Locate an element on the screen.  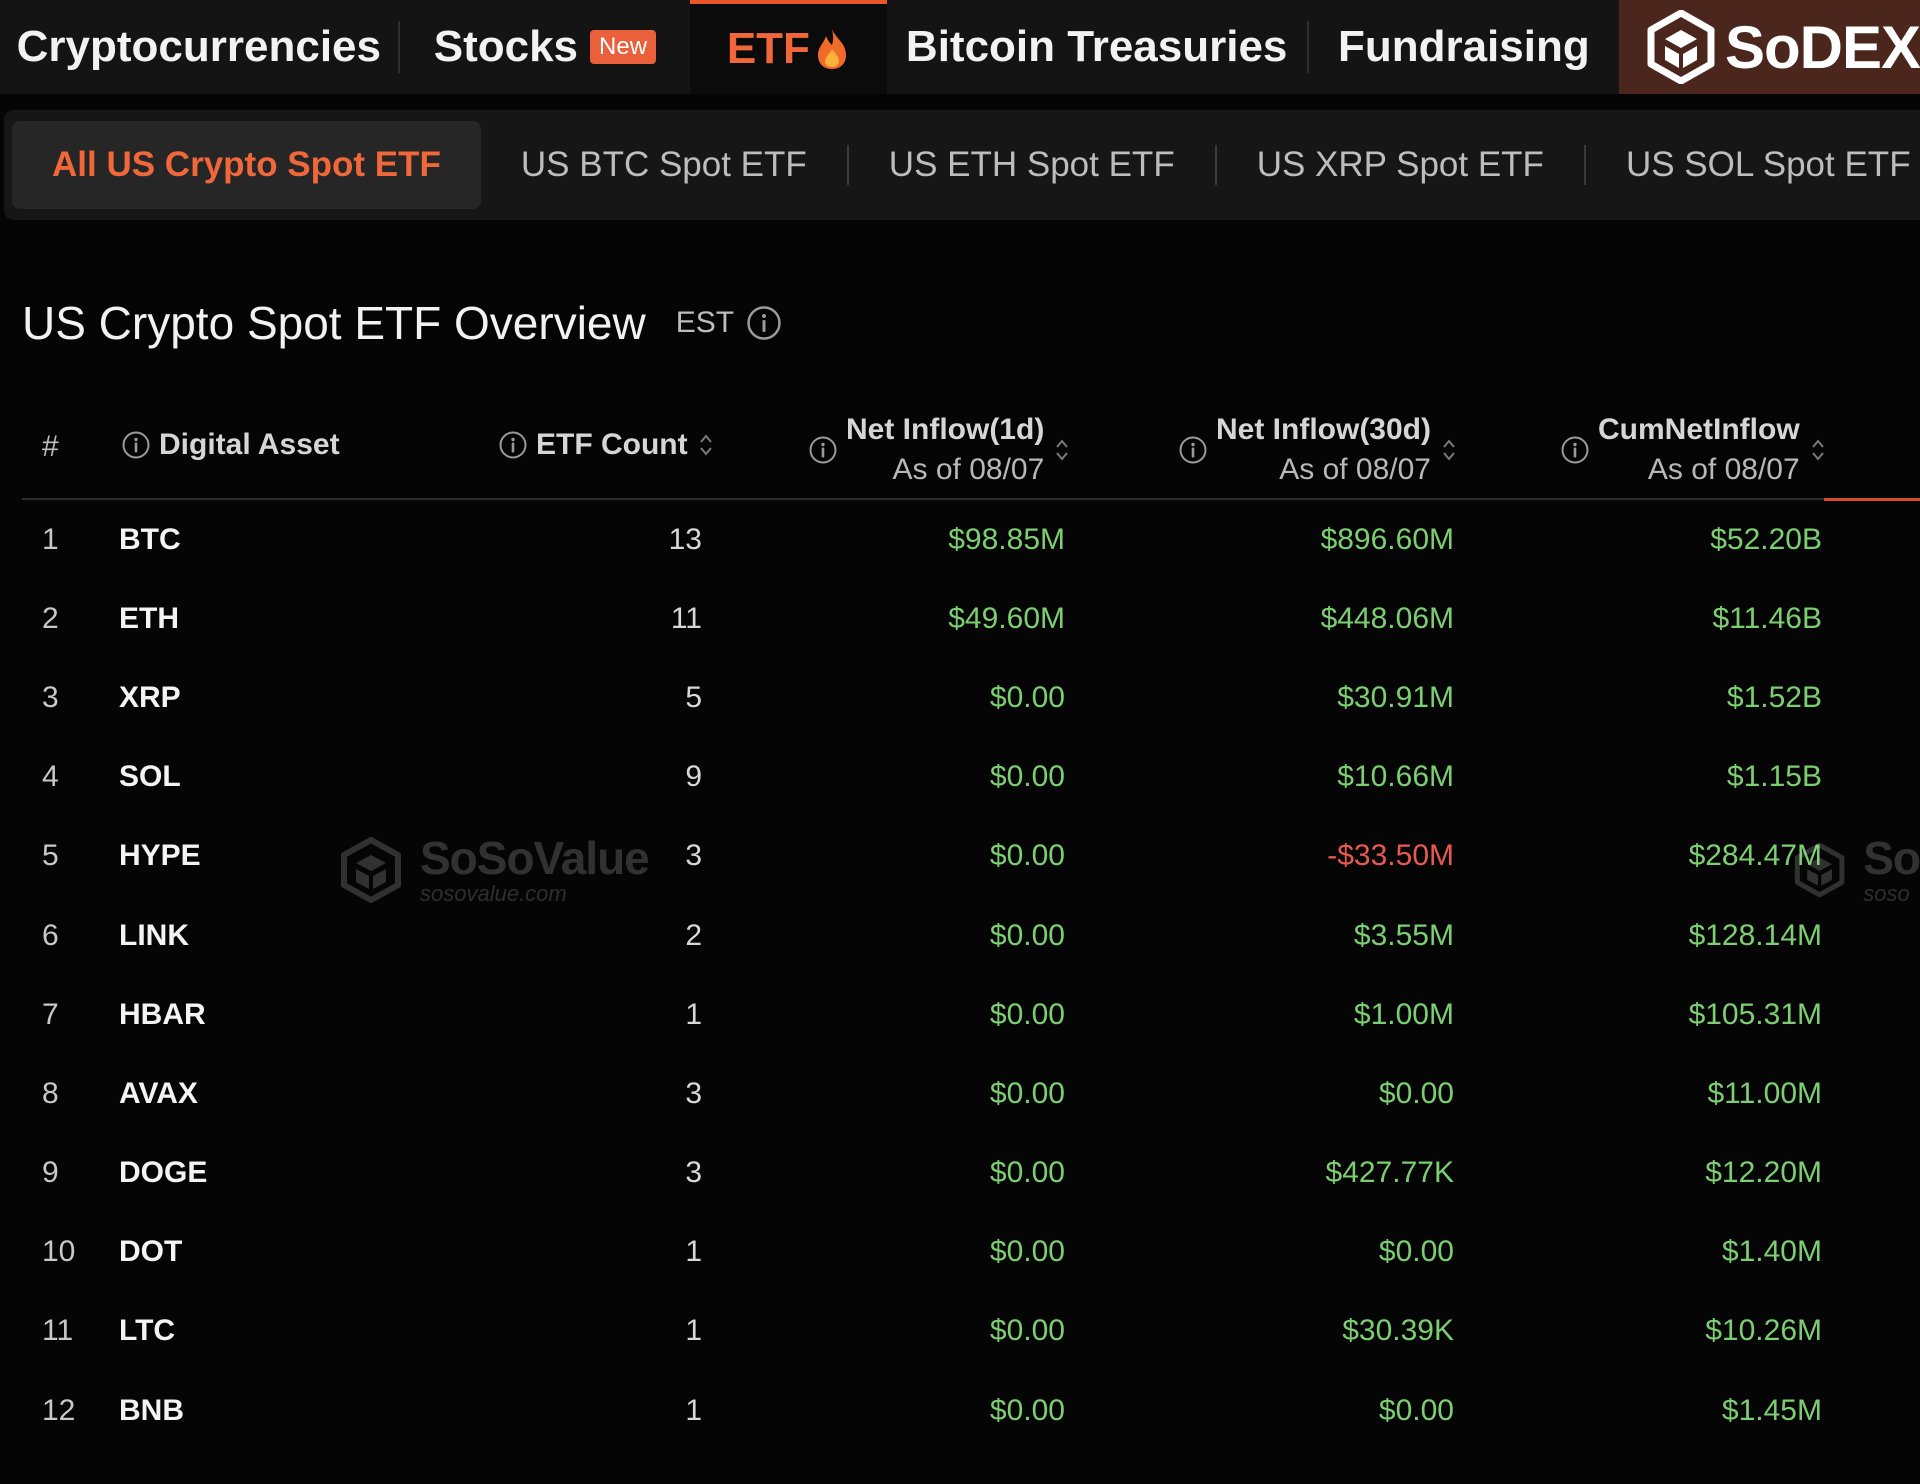
row-asset-name: XRP is located at coordinates (150, 697).